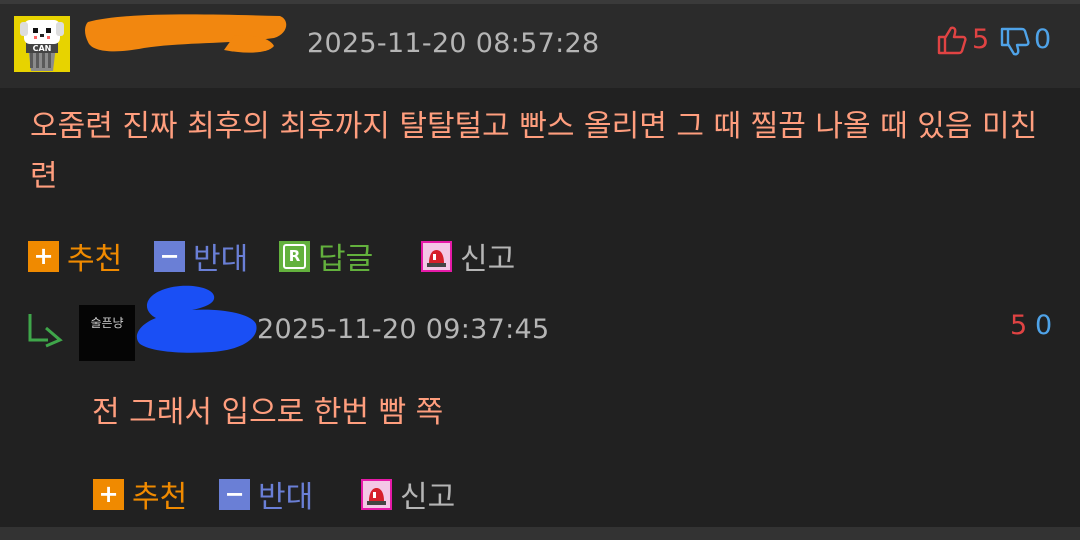  Describe the element at coordinates (196, 319) in the screenshot. I see `reply-username-redaction` at that location.